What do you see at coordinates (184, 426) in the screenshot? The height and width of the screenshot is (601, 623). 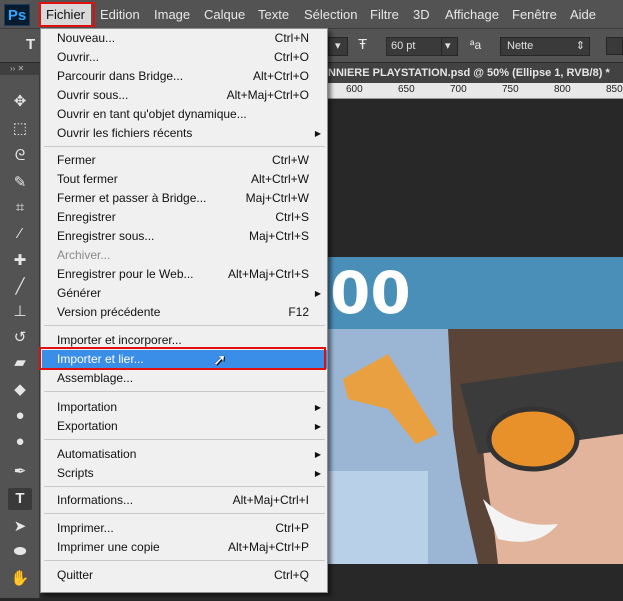 I see `menu-item-exportation: Exportation ▶` at bounding box center [184, 426].